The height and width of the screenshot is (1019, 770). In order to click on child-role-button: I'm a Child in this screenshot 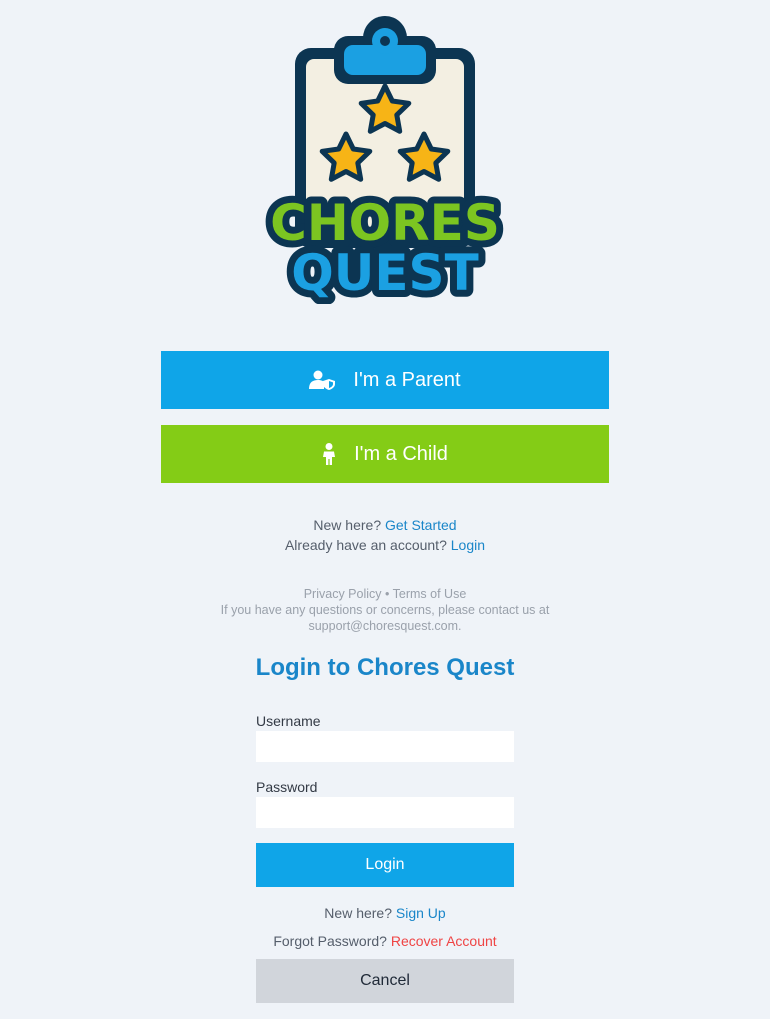, I will do `click(385, 454)`.